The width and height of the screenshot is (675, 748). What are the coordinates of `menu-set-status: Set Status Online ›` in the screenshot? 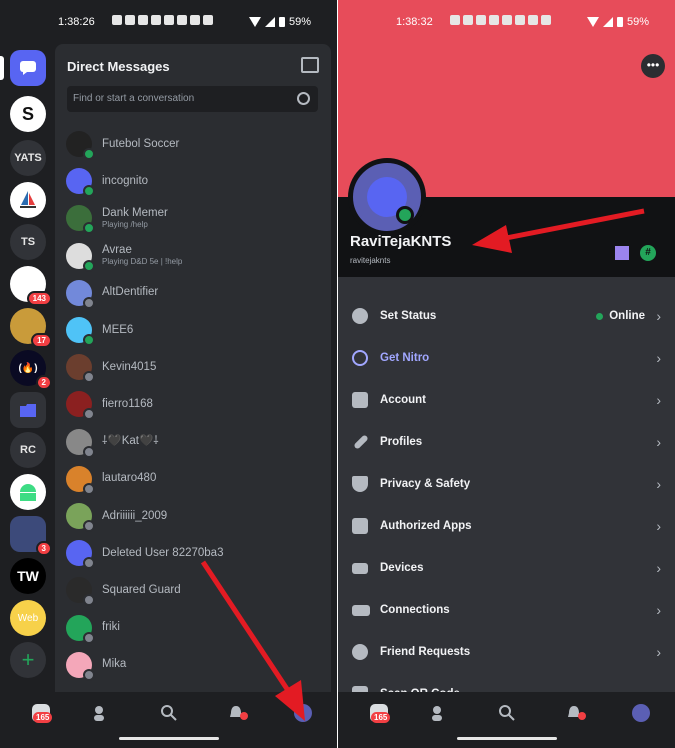 It's located at (506, 316).